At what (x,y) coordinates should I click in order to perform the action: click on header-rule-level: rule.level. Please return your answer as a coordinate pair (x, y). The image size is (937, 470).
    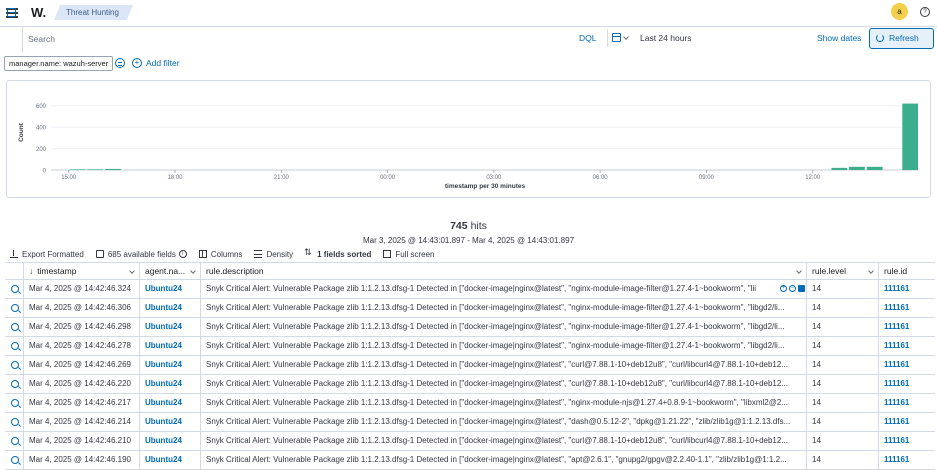
    Looking at the image, I should click on (843, 271).